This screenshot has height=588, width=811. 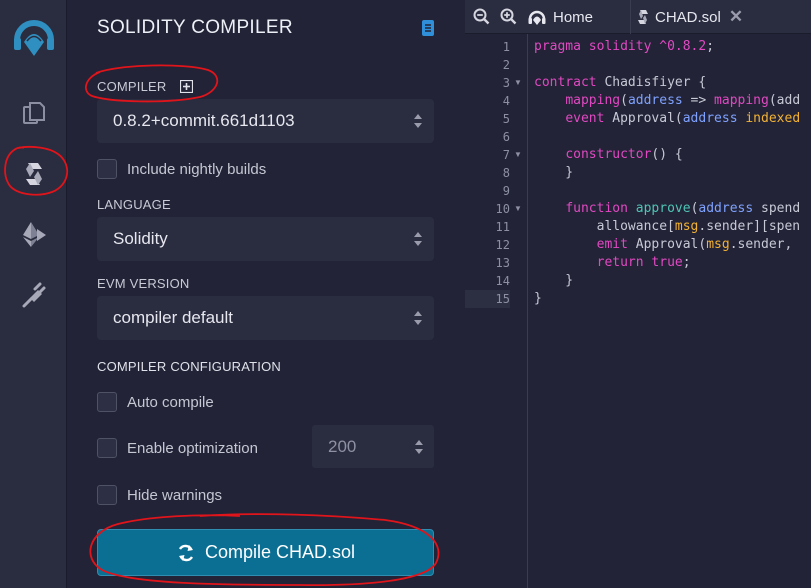 What do you see at coordinates (502, 245) in the screenshot?
I see `line-number: 12` at bounding box center [502, 245].